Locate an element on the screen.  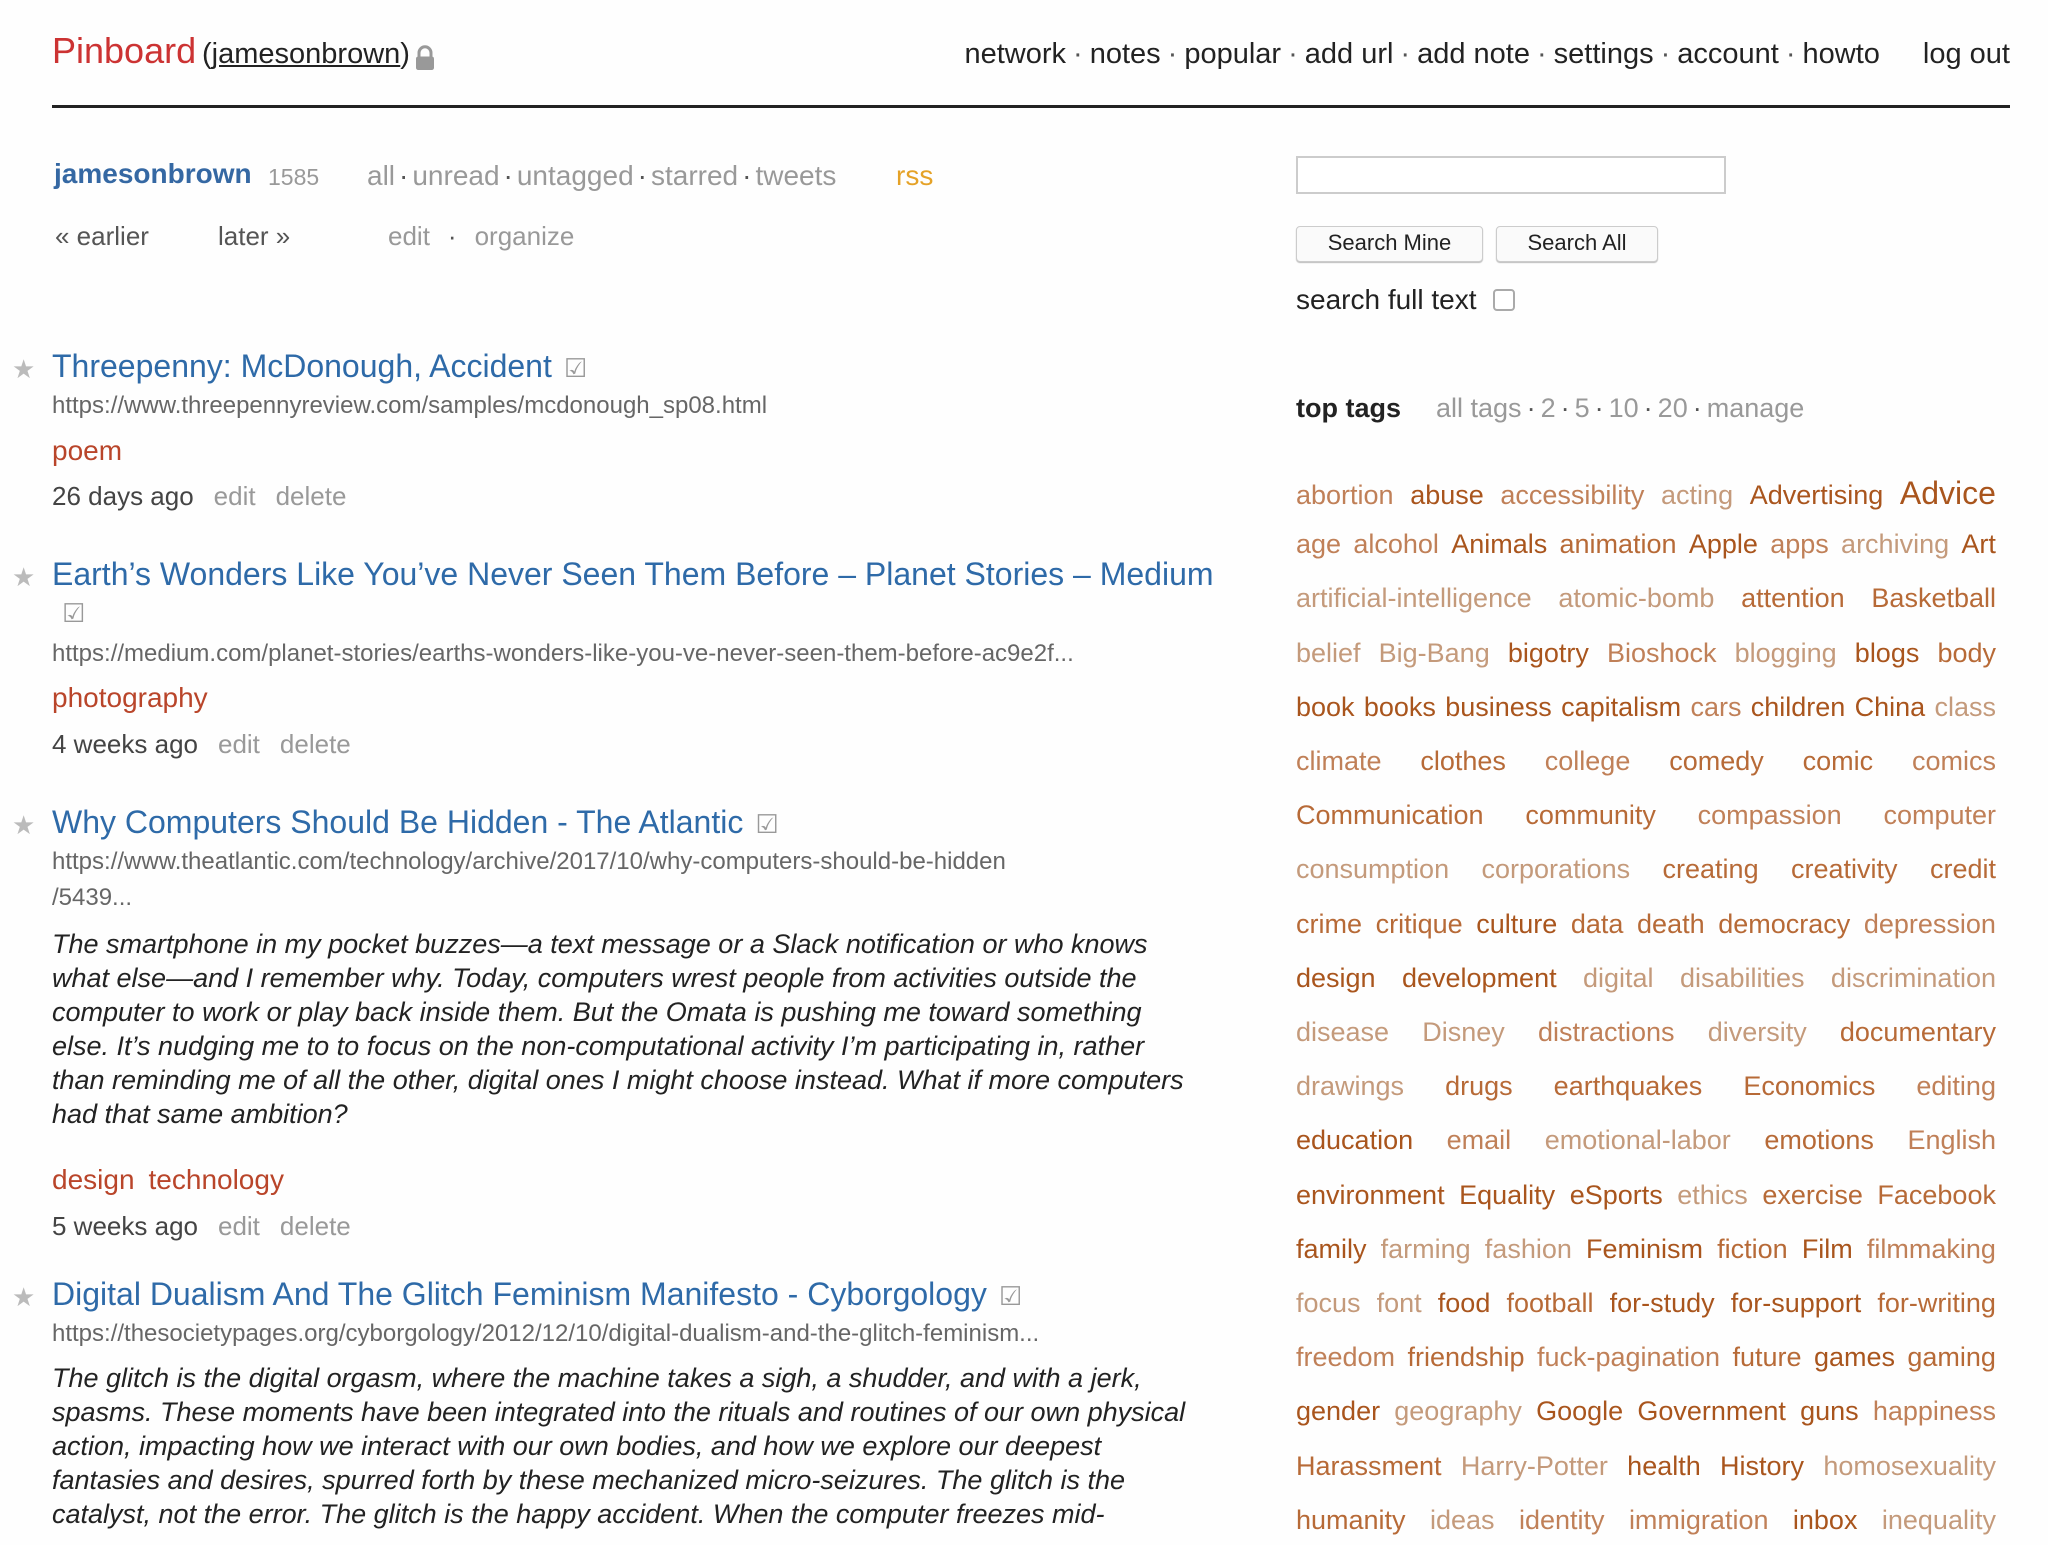
tag-link: technology is located at coordinates (216, 1179).